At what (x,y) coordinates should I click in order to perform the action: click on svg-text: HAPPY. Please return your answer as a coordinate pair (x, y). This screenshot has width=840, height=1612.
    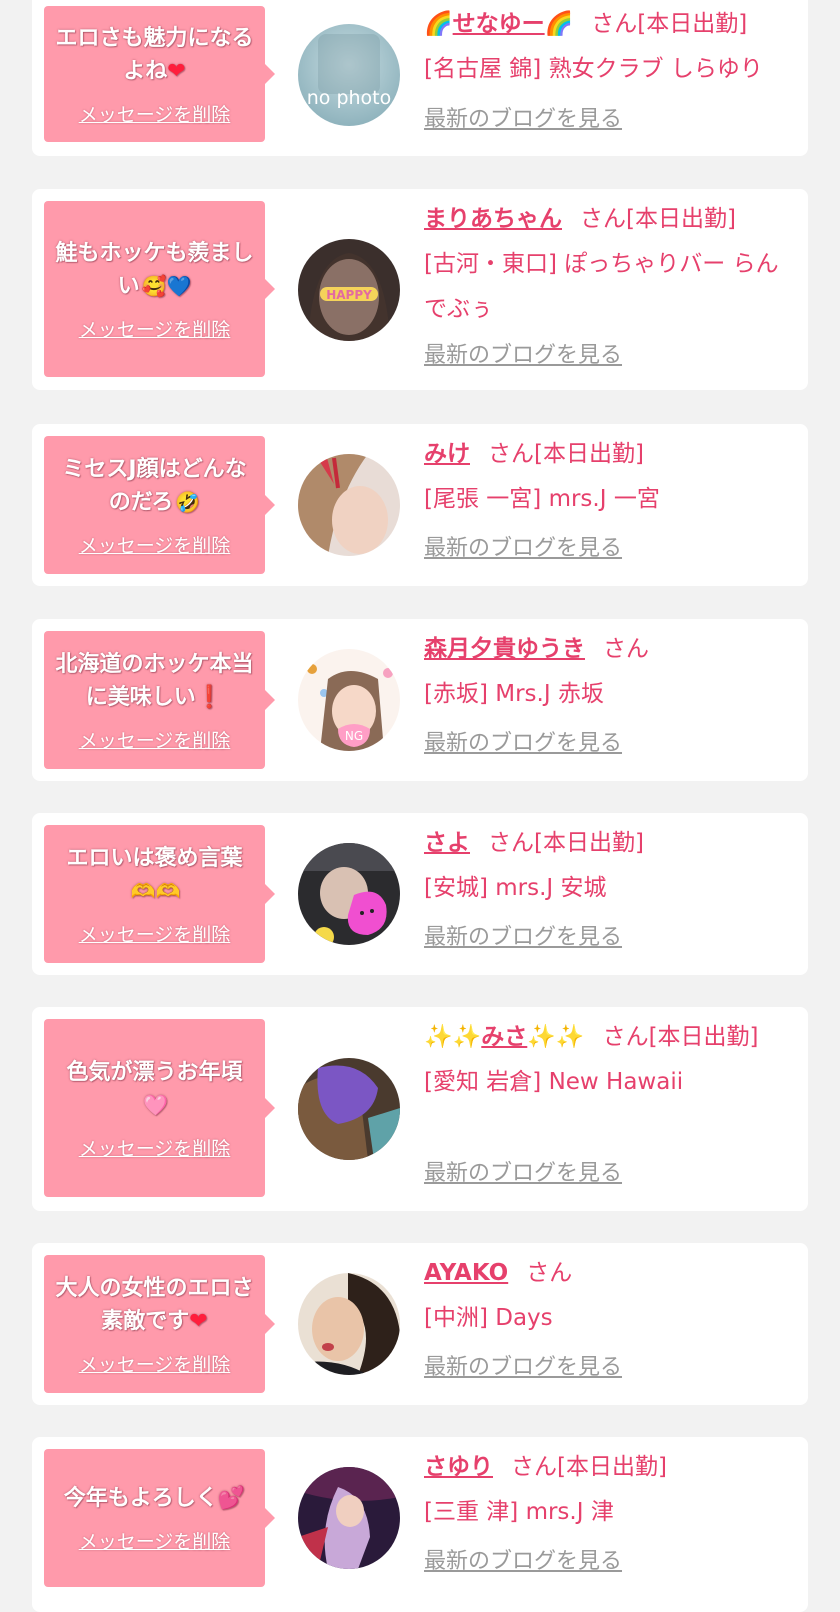
    Looking at the image, I should click on (349, 295).